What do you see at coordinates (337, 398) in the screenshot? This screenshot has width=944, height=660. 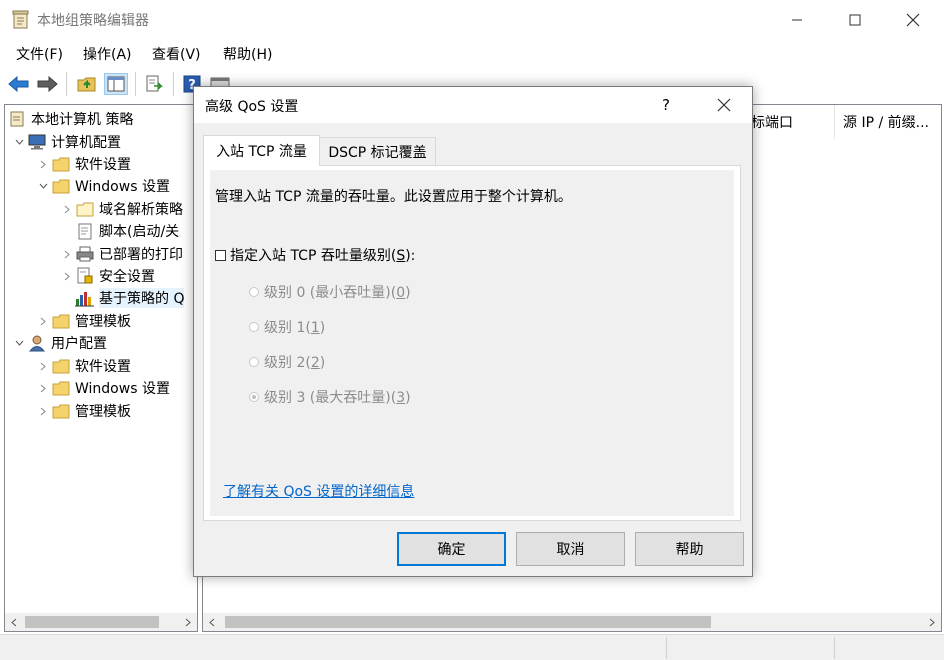 I see `radio-label: 级别 3 (最大吞吐量)(3)` at bounding box center [337, 398].